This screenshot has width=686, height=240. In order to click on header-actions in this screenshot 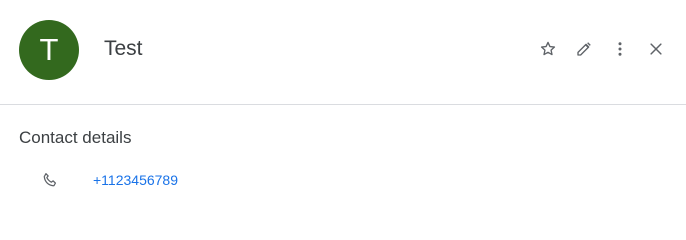, I will do `click(596, 49)`.